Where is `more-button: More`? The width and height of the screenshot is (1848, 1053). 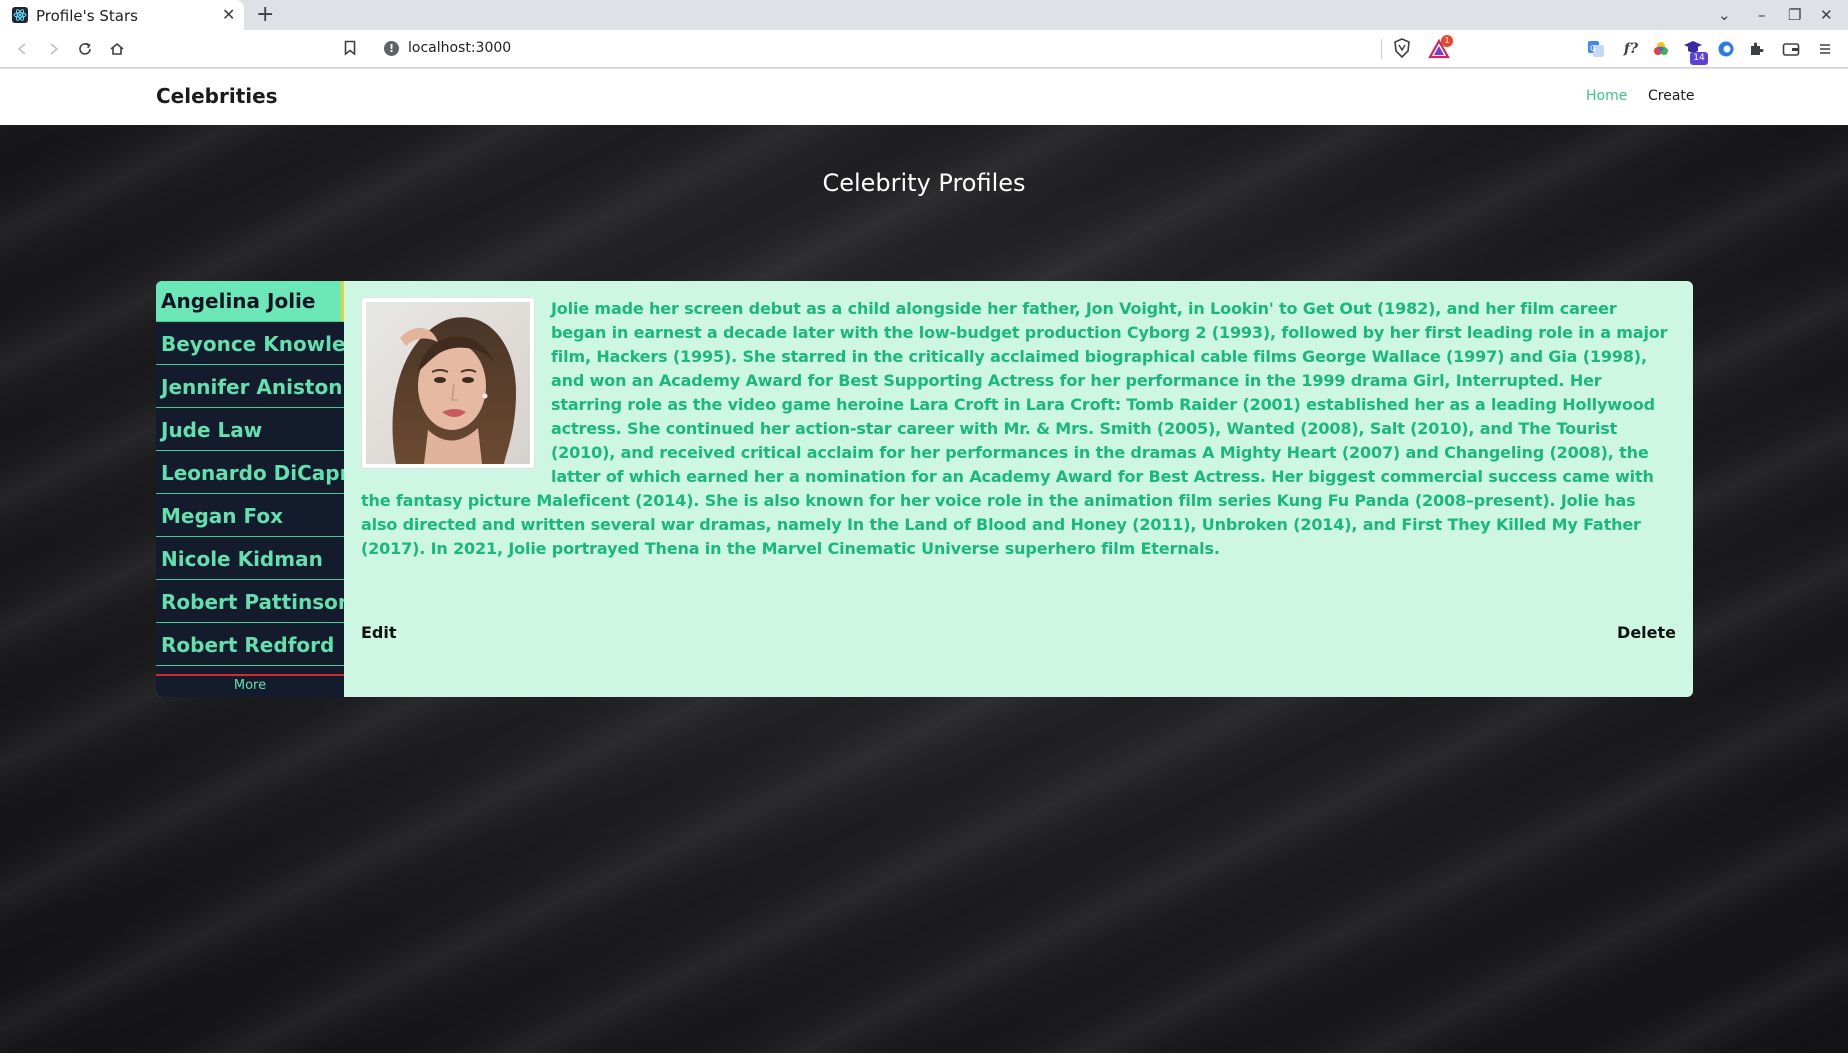
more-button: More is located at coordinates (250, 686).